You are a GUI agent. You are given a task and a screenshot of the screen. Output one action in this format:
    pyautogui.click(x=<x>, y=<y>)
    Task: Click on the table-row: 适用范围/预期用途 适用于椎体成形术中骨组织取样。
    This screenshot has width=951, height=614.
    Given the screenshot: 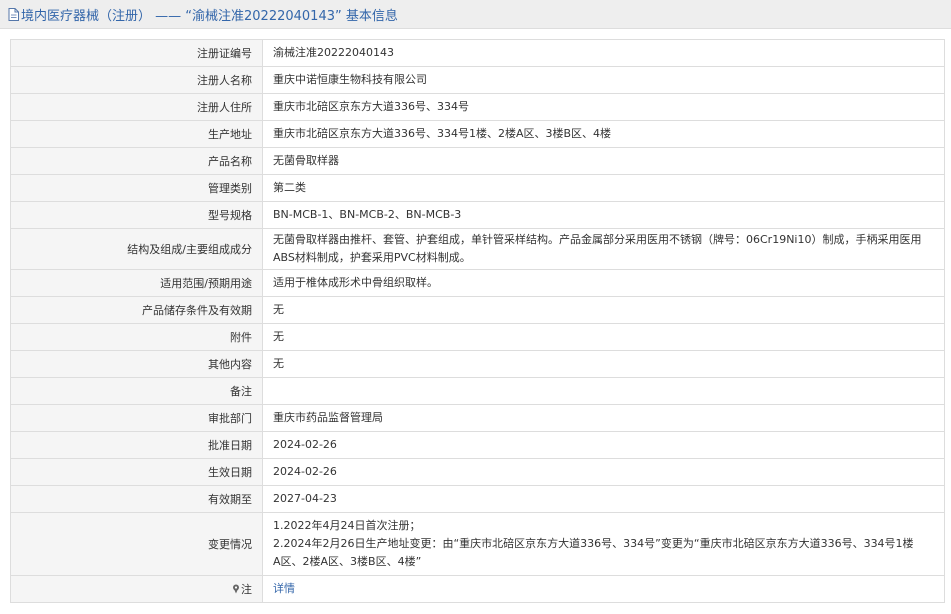 What is the action you would take?
    pyautogui.click(x=477, y=283)
    